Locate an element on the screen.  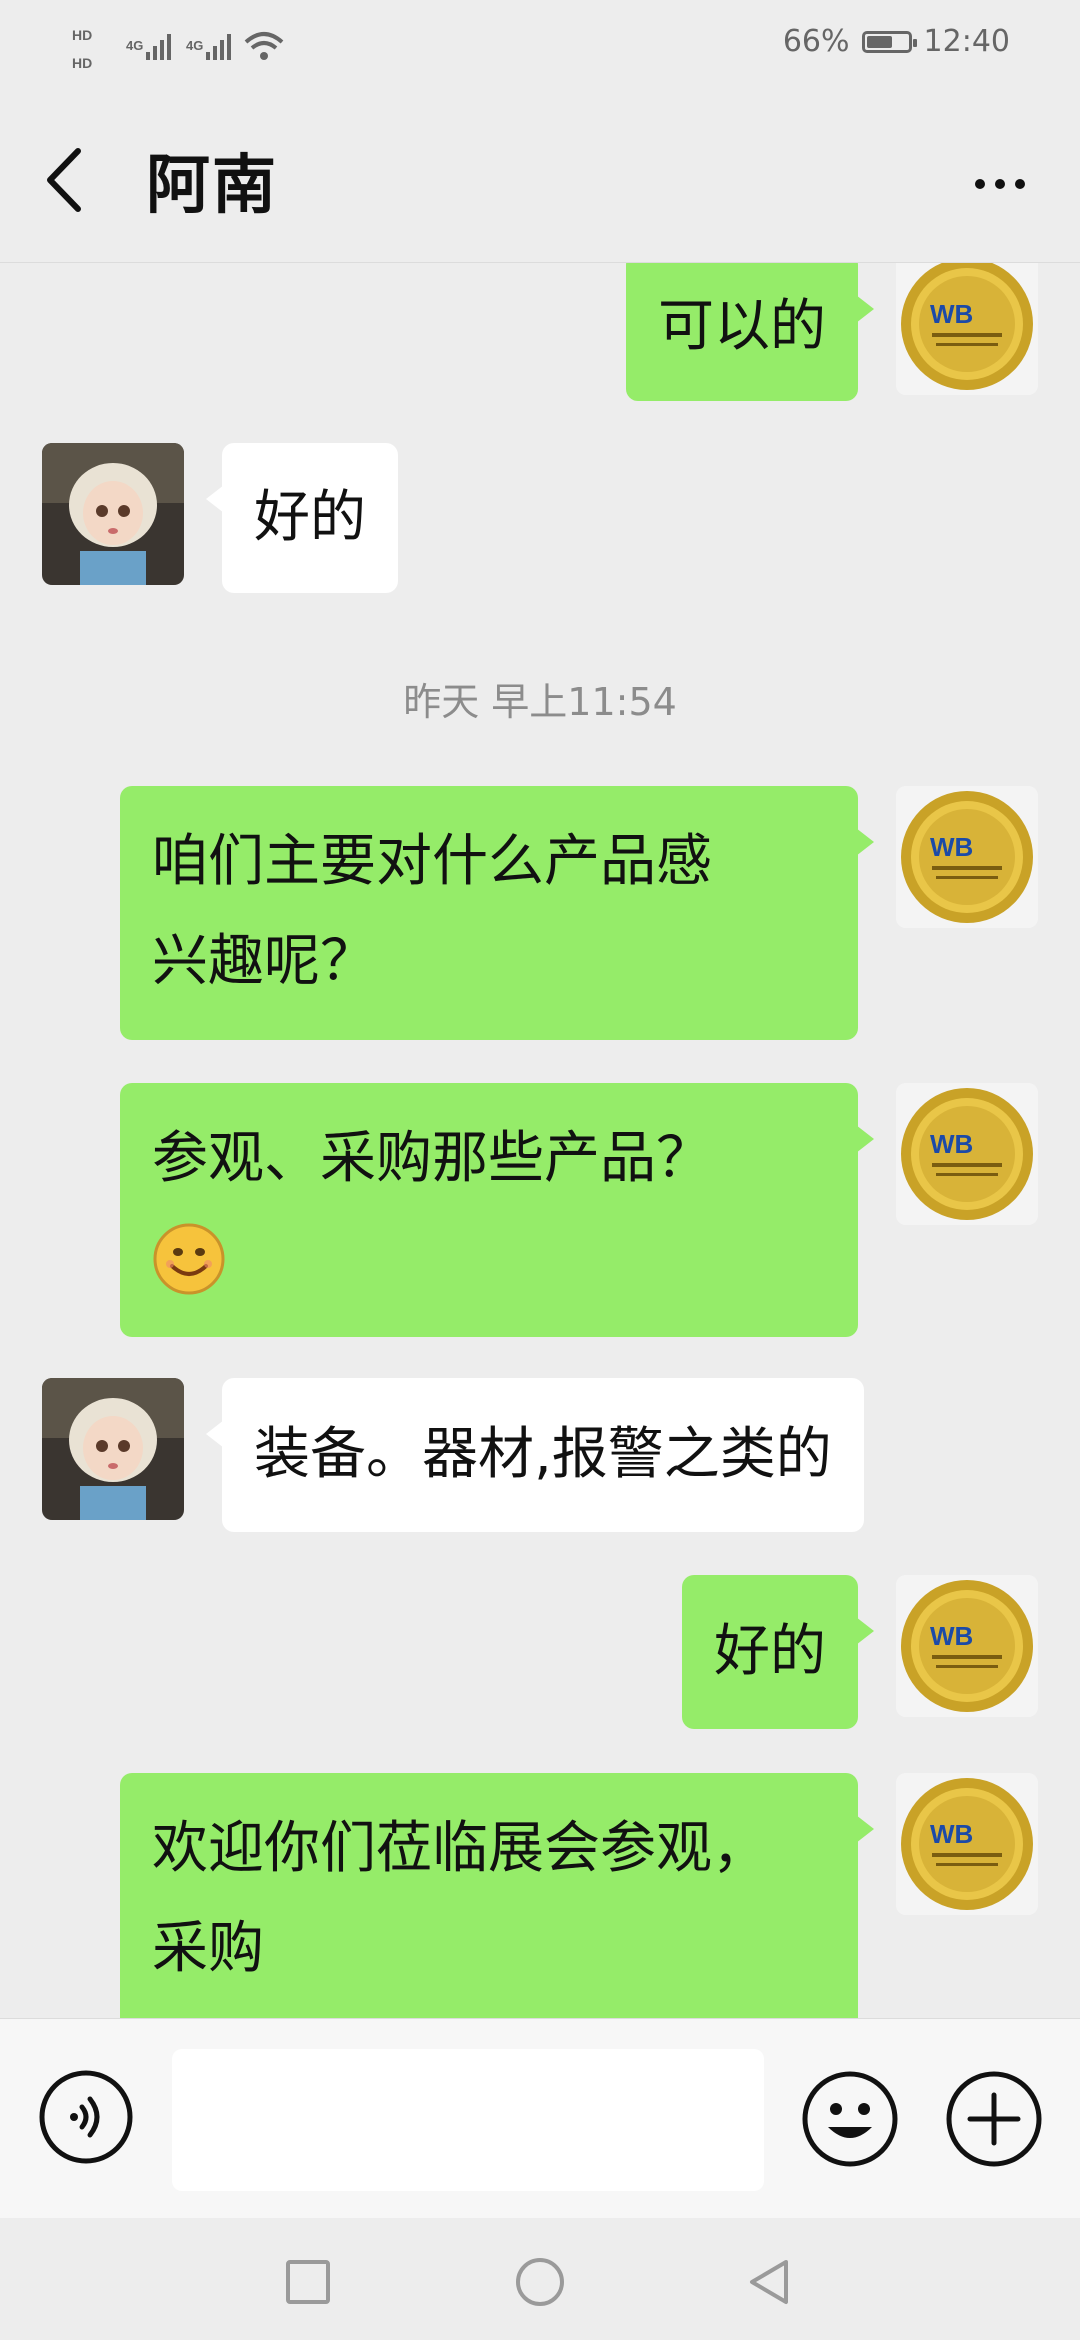
voice-icon is located at coordinates (86, 2117).